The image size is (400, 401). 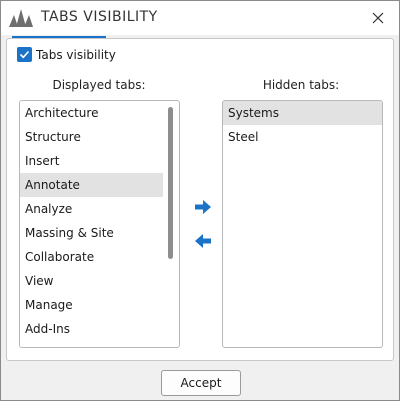 I want to click on move-to-displayed-button, so click(x=203, y=241).